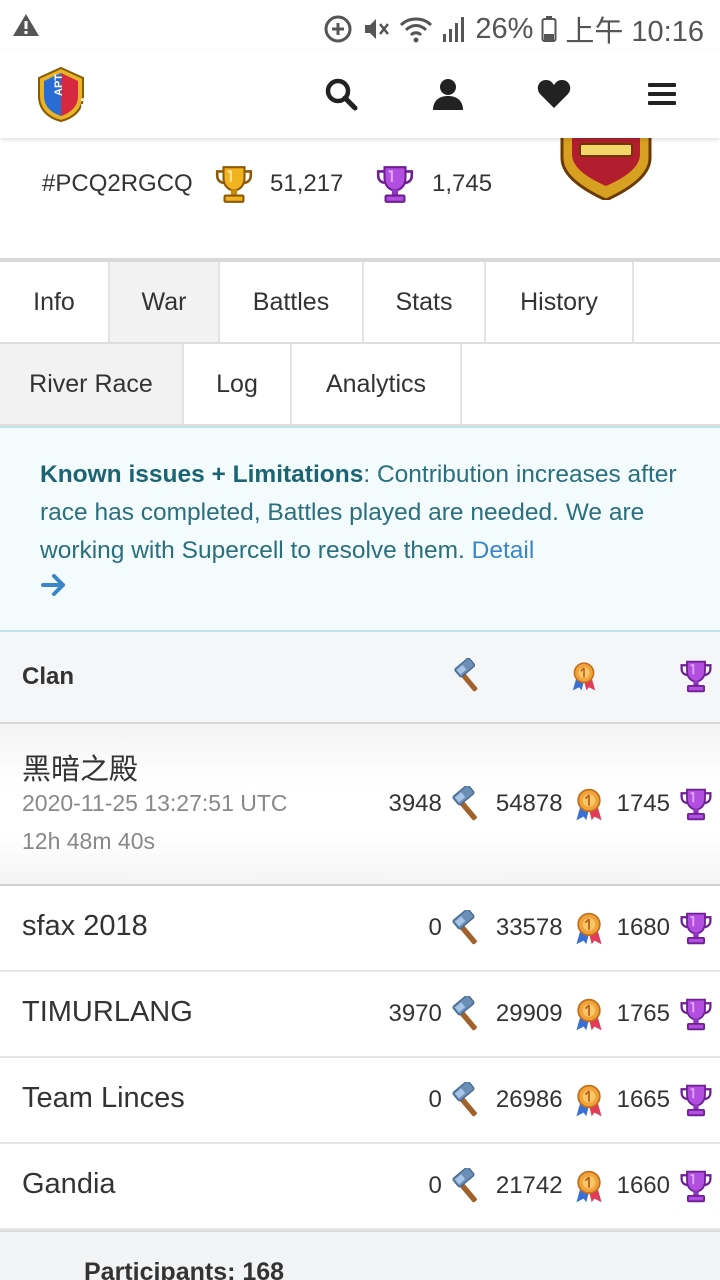 The height and width of the screenshot is (1280, 720). Describe the element at coordinates (82, 106) in the screenshot. I see `svg-text: Vb1` at that location.